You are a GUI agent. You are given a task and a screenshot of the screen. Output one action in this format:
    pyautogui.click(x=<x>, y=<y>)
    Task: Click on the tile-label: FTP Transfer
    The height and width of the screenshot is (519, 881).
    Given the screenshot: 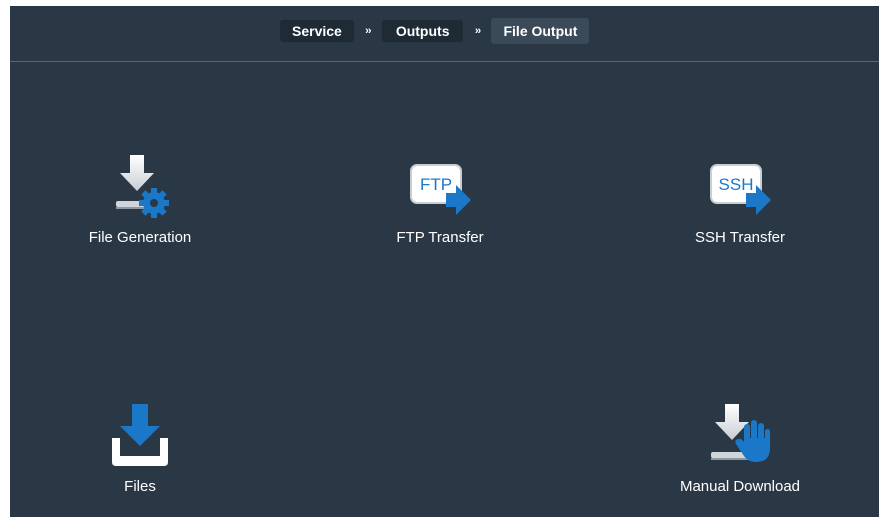 What is the action you would take?
    pyautogui.click(x=440, y=237)
    